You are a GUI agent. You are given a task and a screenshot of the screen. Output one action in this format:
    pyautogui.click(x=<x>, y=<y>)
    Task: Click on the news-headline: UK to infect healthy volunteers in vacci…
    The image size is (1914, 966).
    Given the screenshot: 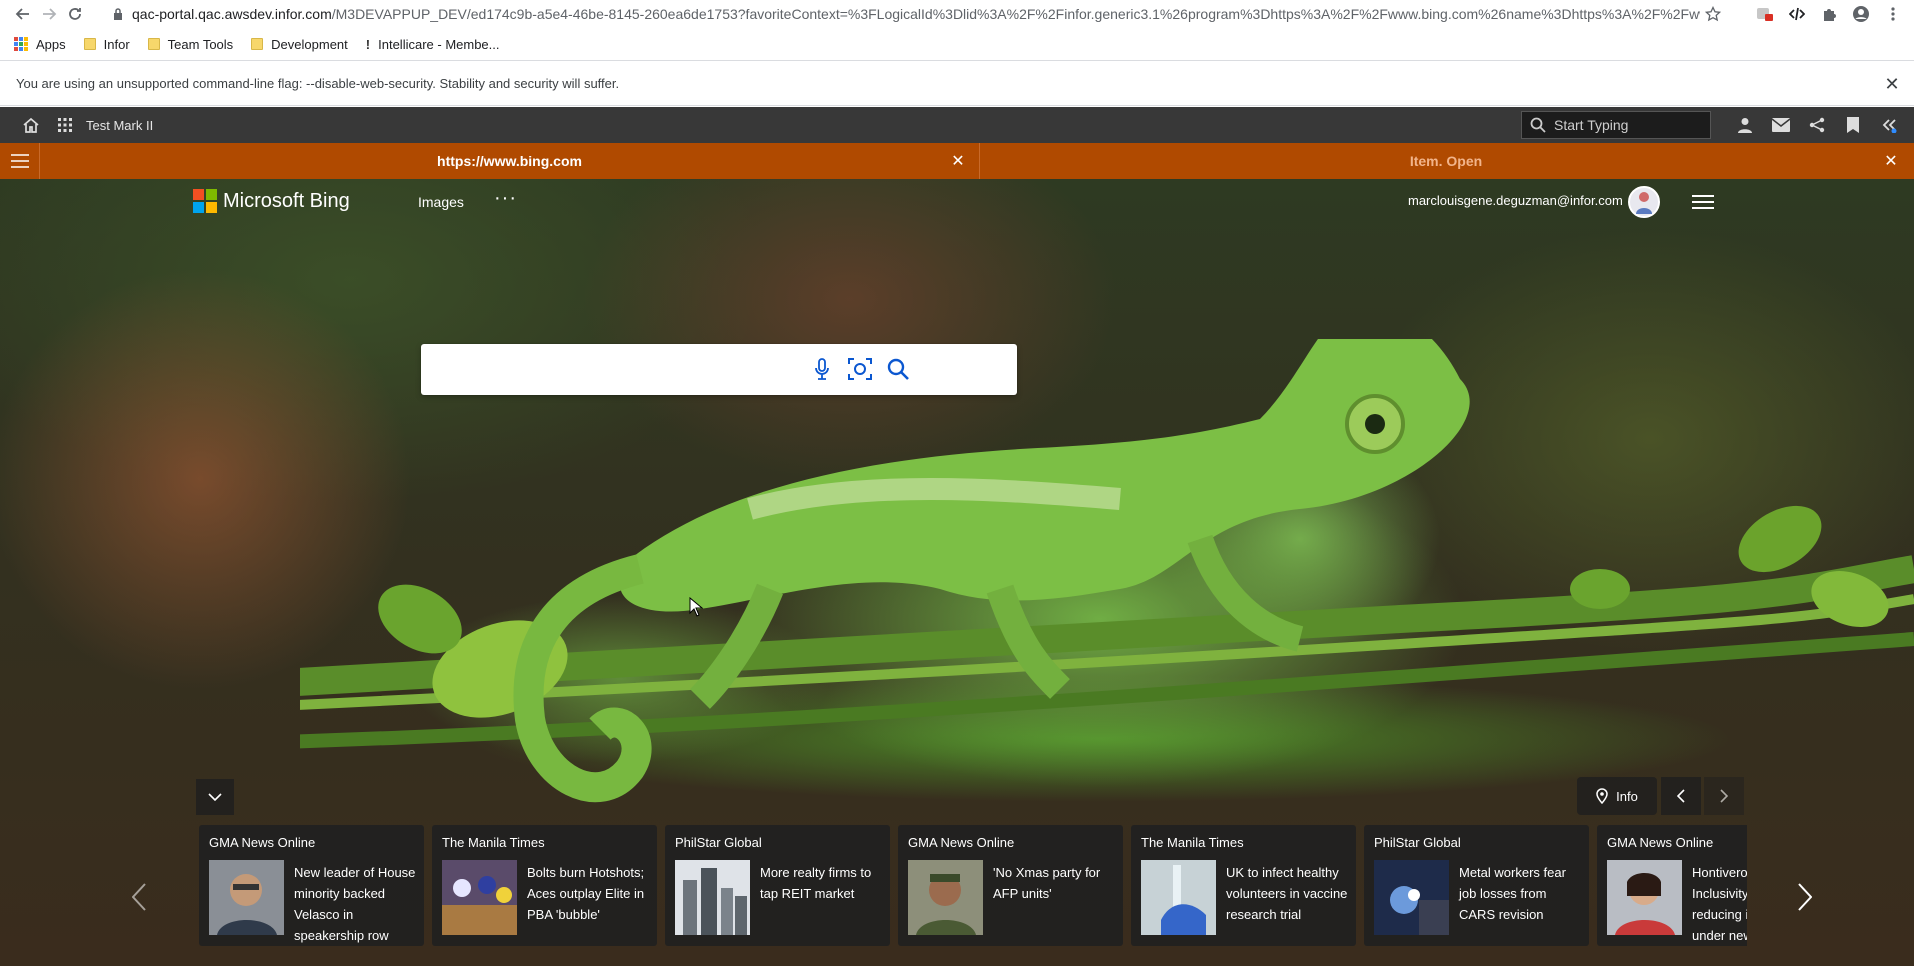 What is the action you would take?
    pyautogui.click(x=1287, y=893)
    